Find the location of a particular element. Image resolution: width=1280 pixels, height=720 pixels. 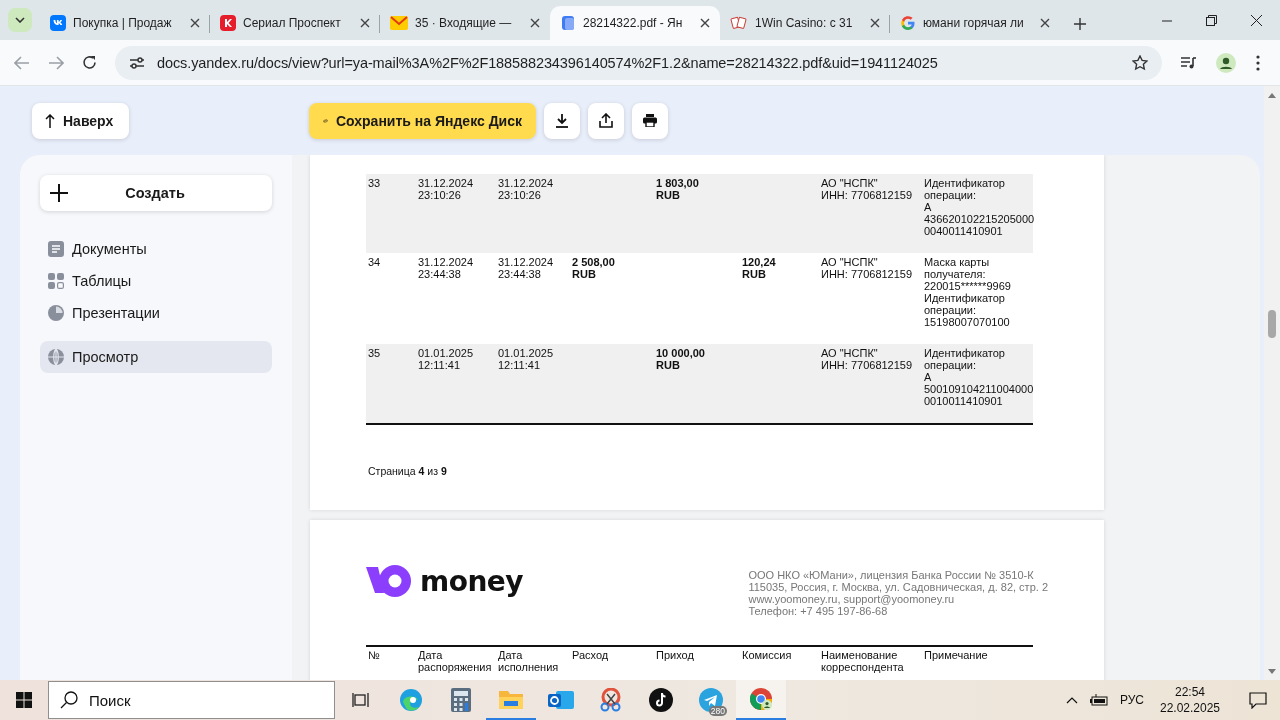

browser-icon is located at coordinates (761, 699).